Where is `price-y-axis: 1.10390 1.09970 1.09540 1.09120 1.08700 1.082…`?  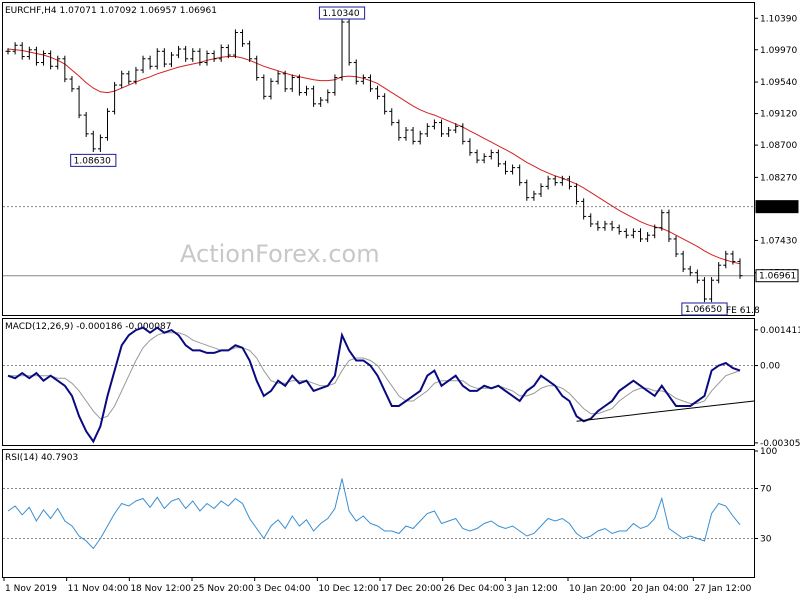 price-y-axis: 1.10390 1.09970 1.09540 1.09120 1.08700 1.082… is located at coordinates (776, 148).